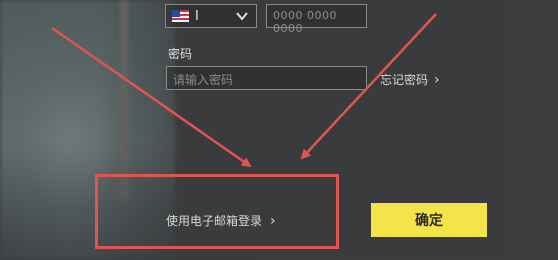 The height and width of the screenshot is (260, 558). I want to click on forgot-password-label: 忘记密码, so click(404, 80).